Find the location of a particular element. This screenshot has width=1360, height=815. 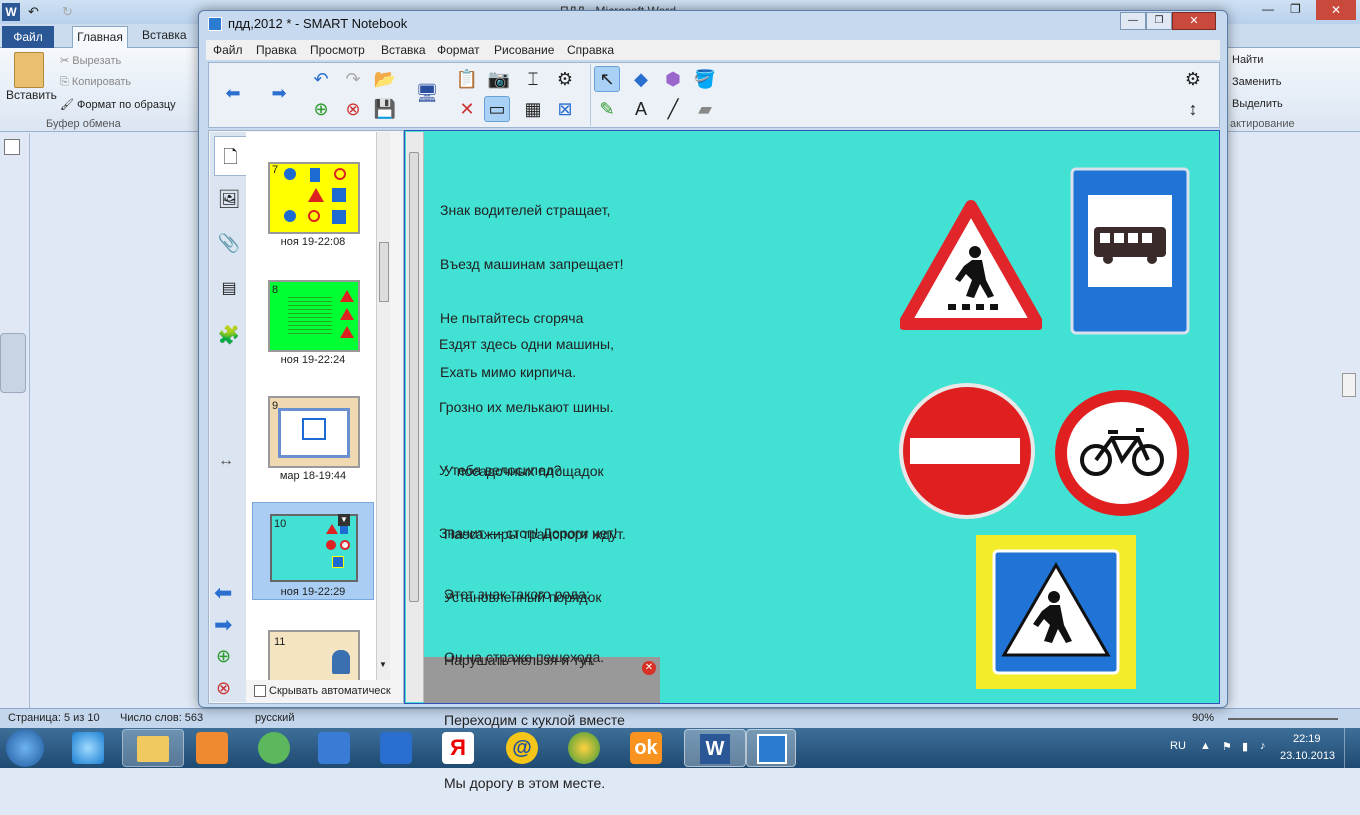

add-page-icon: ⊕ is located at coordinates (321, 109).